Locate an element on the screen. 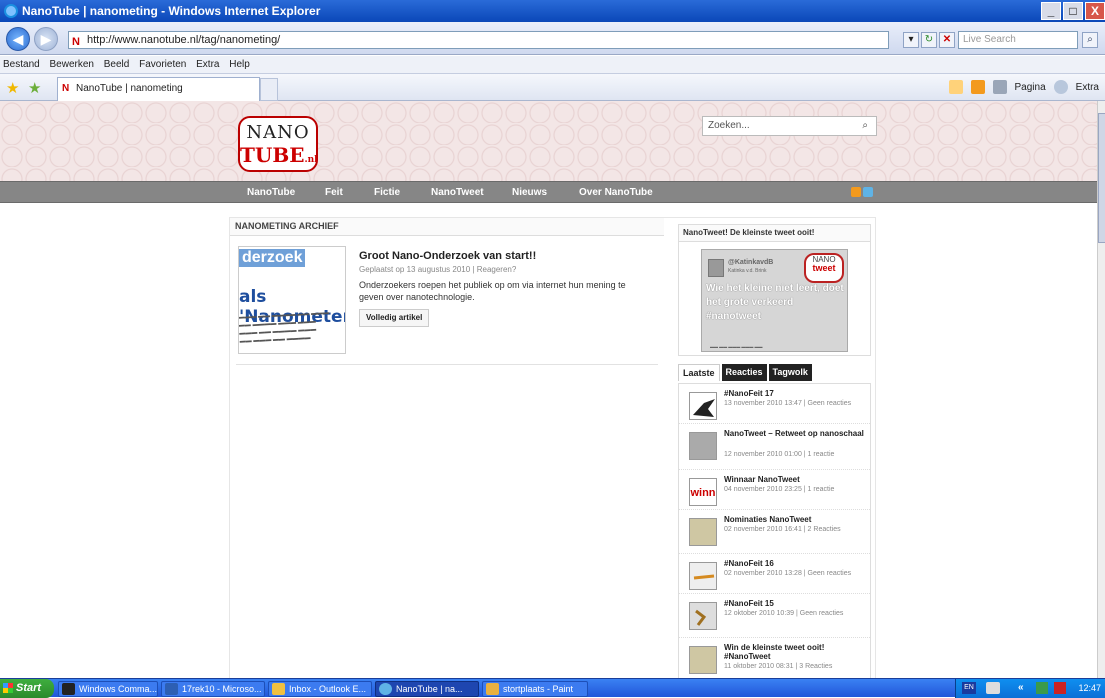 The image size is (1105, 698). rss-icon is located at coordinates (856, 192).